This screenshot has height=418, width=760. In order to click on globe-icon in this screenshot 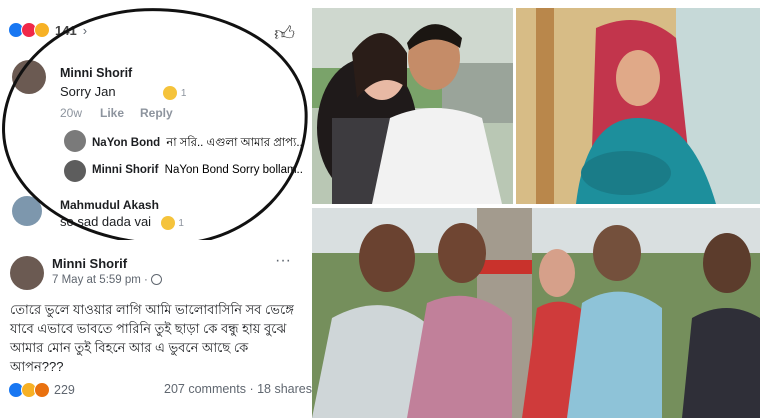, I will do `click(157, 280)`.